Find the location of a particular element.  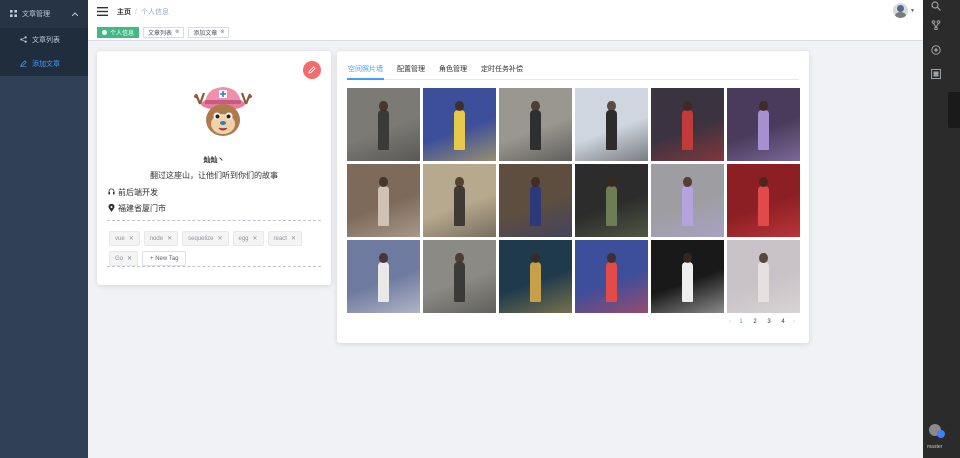

breadcrumb: 主页 / 个人信息 is located at coordinates (143, 12).